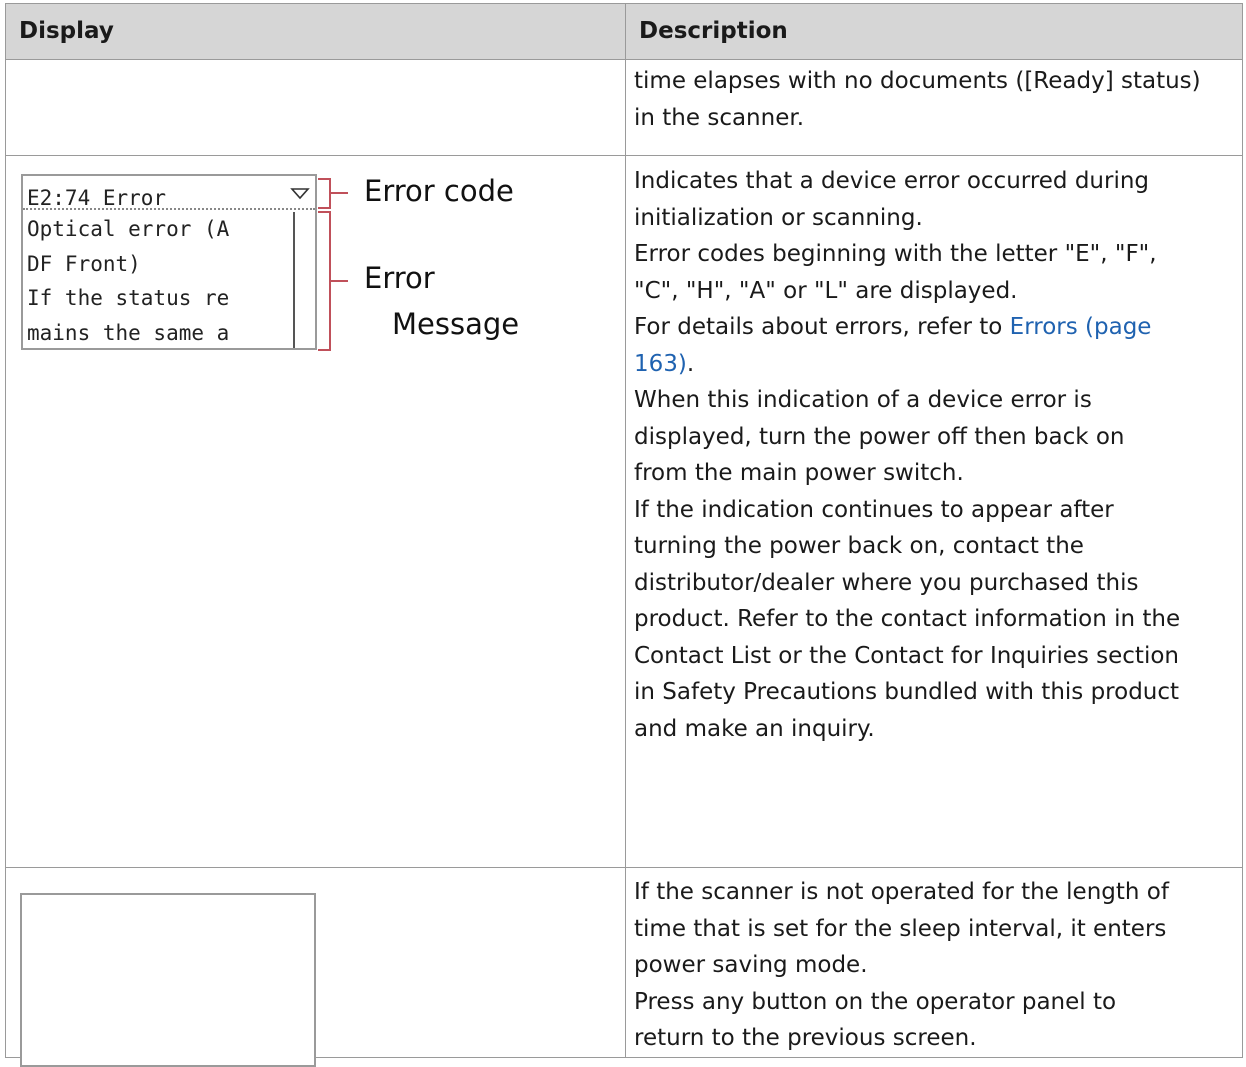 This screenshot has width=1246, height=1067. What do you see at coordinates (799, 473) in the screenshot?
I see `description-line: from the main power switch.` at bounding box center [799, 473].